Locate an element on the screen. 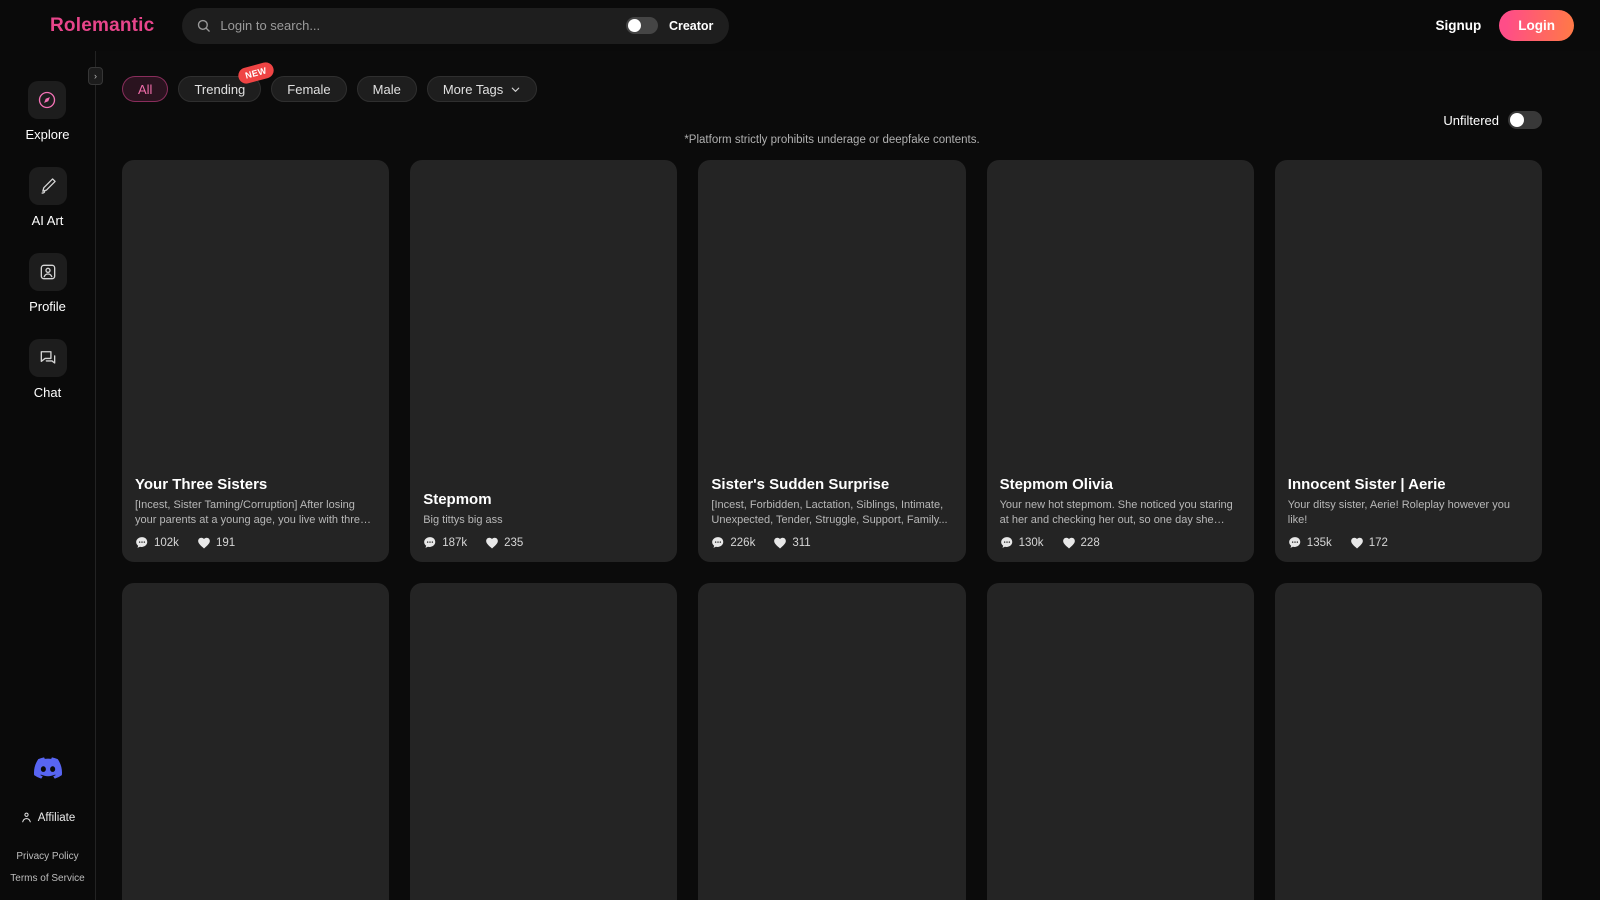 The image size is (1600, 900). signup-button: Signup is located at coordinates (1459, 25).